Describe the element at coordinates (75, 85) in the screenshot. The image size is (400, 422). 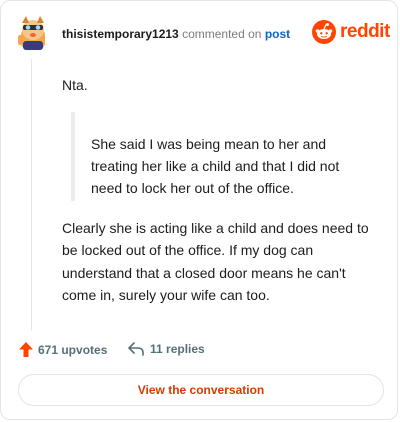
I see `comment-opening: Nta.` at that location.